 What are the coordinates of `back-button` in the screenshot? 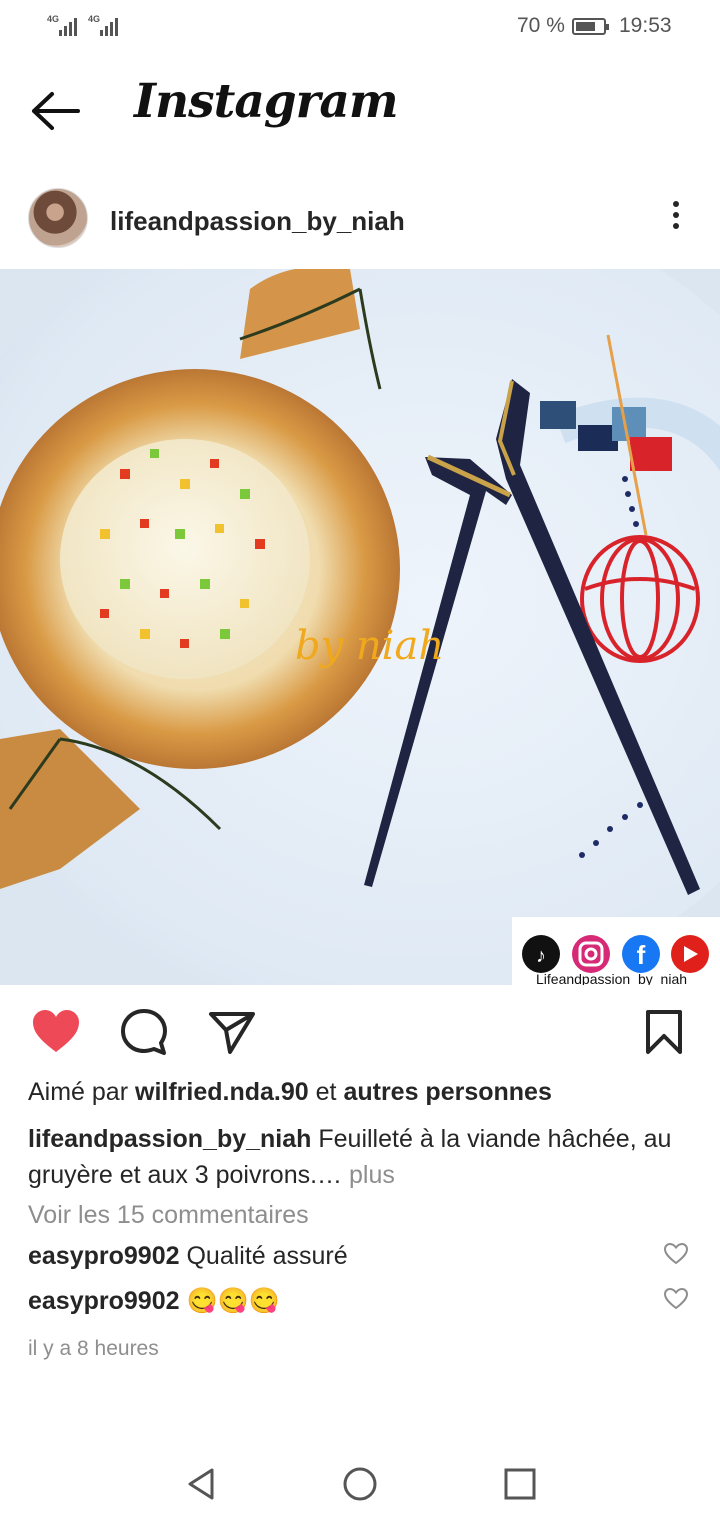 It's located at (56, 111).